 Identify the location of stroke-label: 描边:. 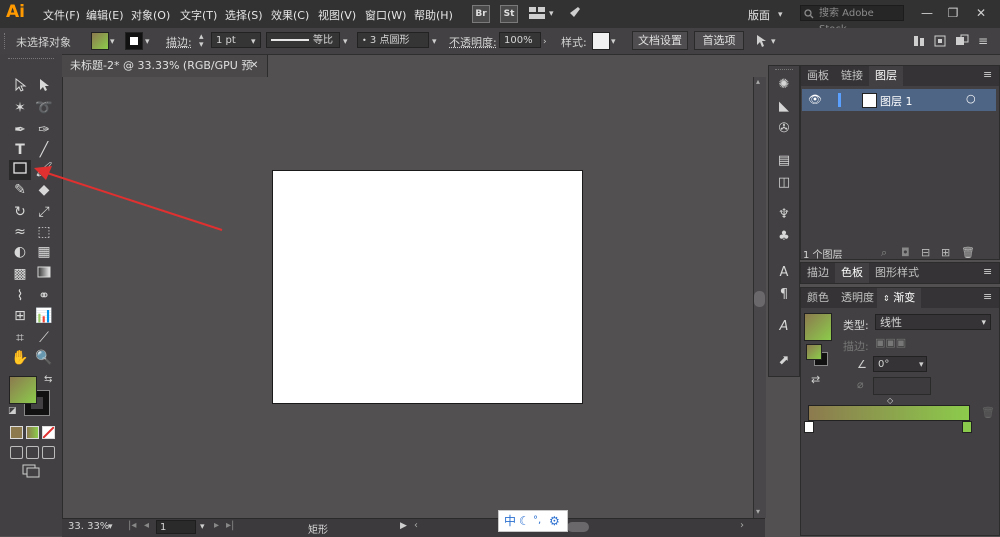
(179, 42).